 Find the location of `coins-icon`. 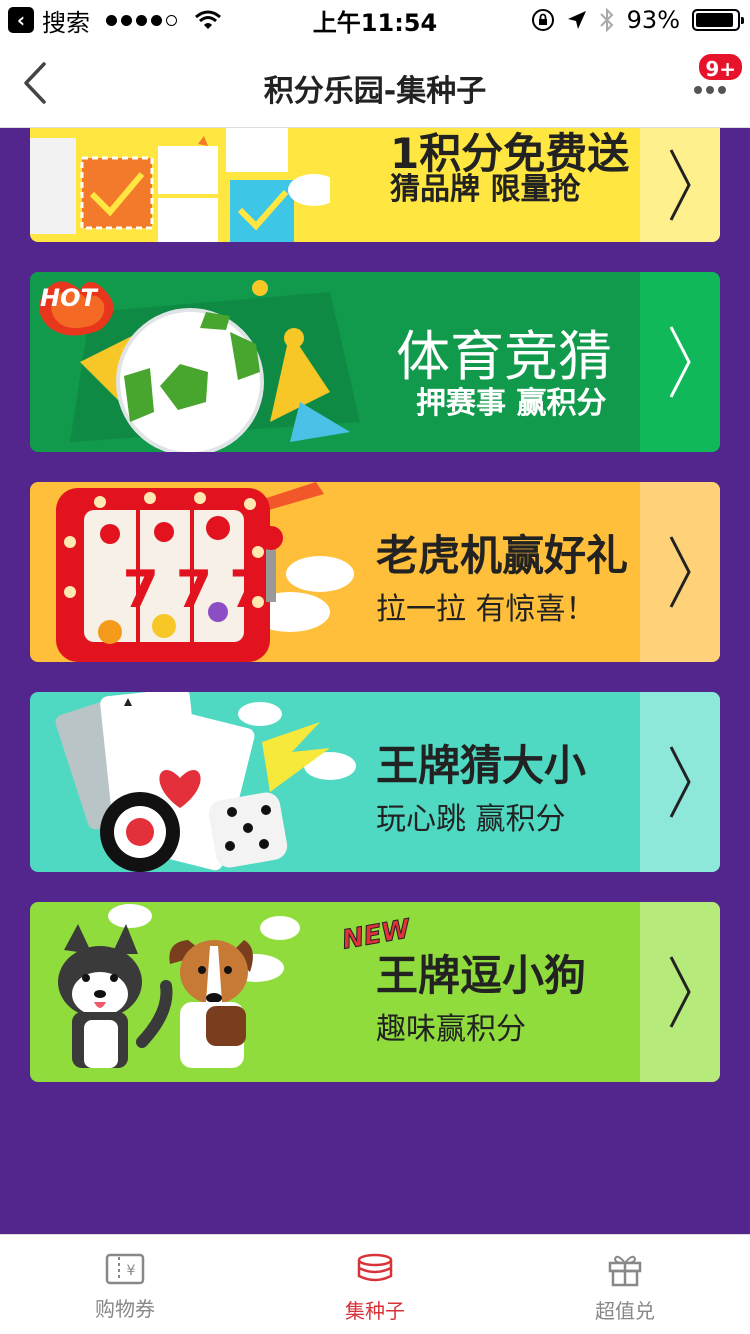

coins-icon is located at coordinates (375, 1267).